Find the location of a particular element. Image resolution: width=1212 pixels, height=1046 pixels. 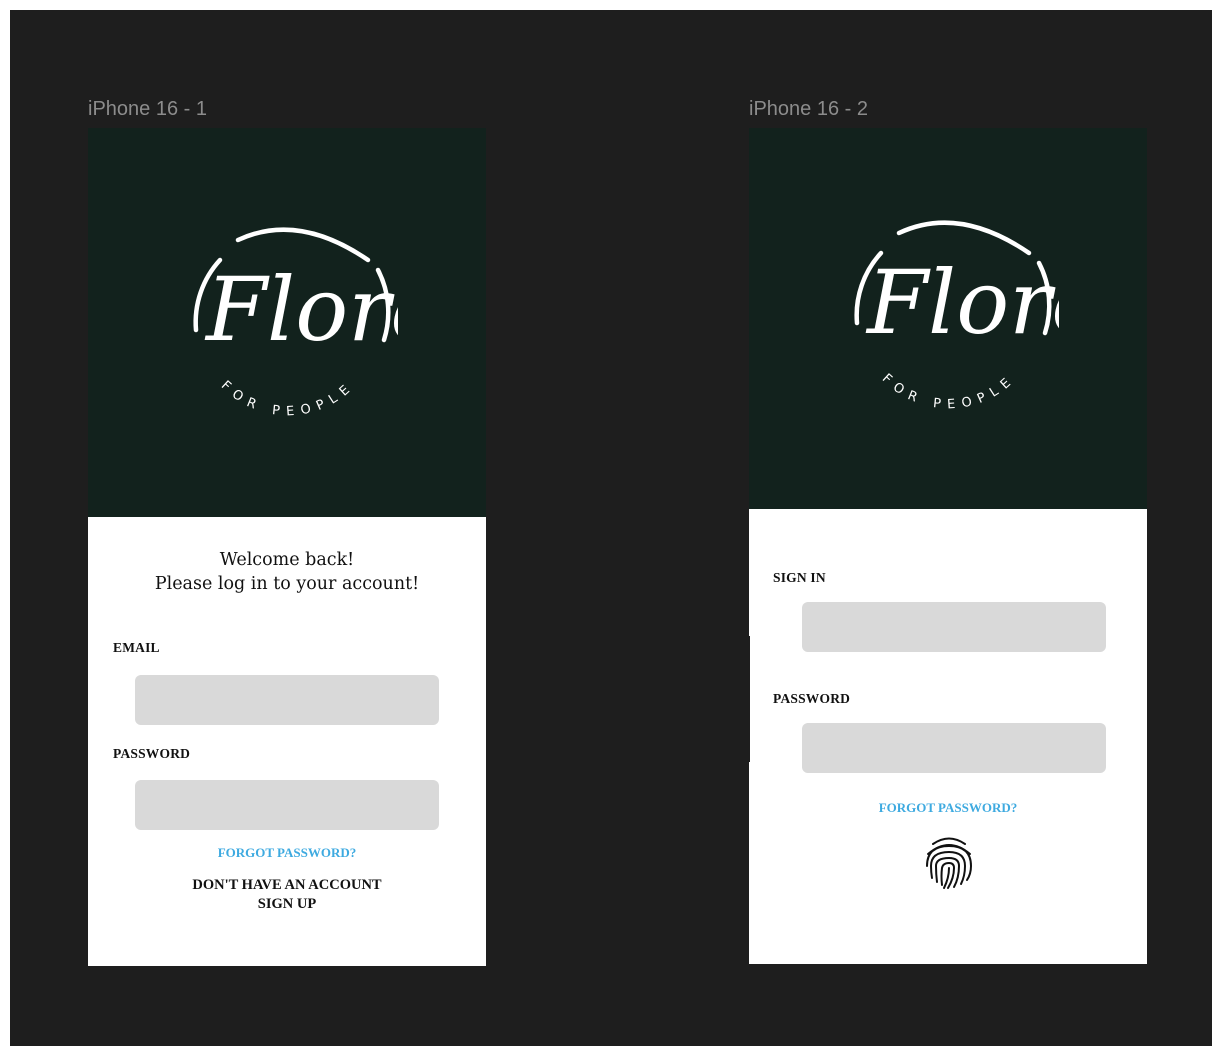

signin-label: SIGN IN is located at coordinates (799, 577).